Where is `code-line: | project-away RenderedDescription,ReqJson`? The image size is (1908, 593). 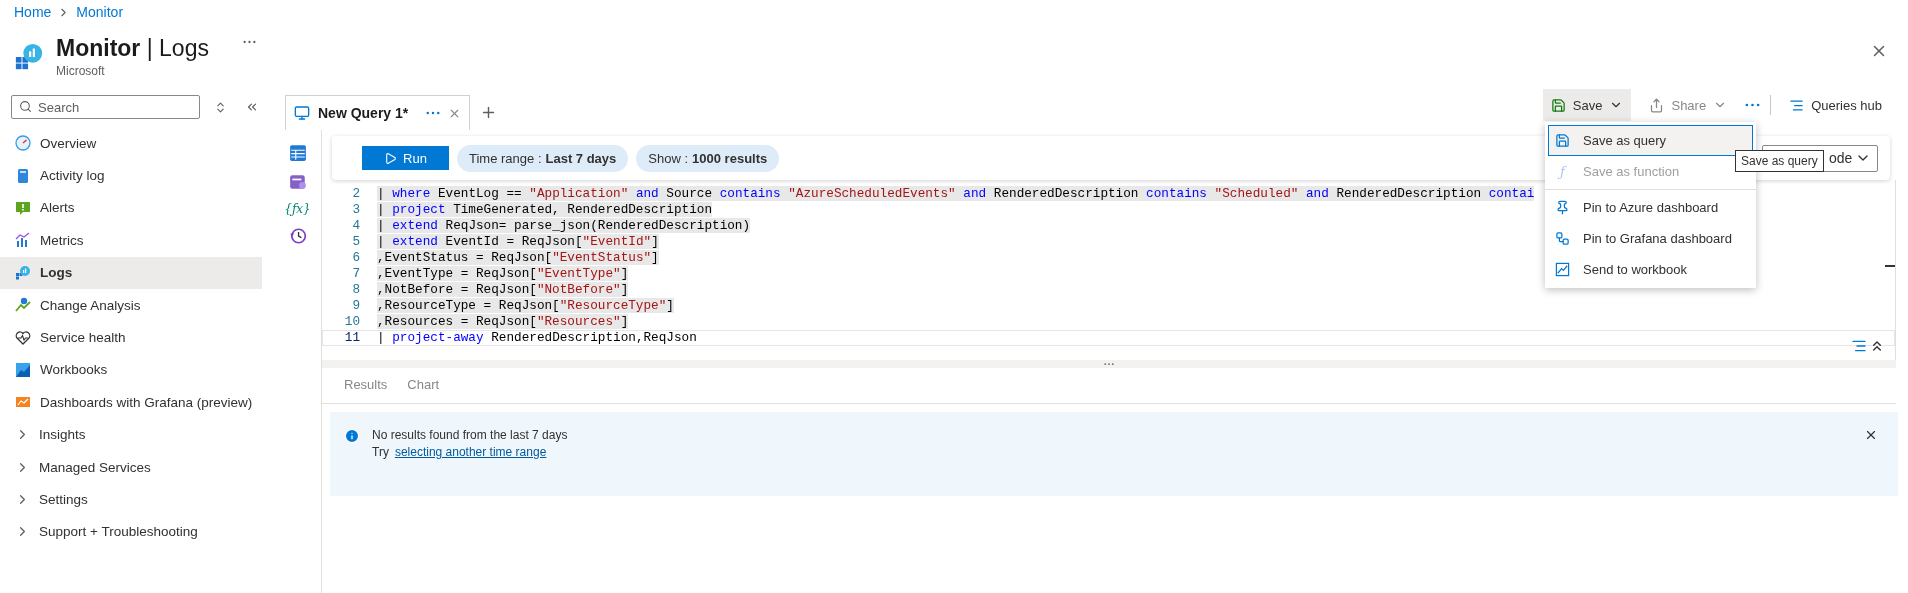
code-line: | project-away RenderedDescription,ReqJson is located at coordinates (537, 338).